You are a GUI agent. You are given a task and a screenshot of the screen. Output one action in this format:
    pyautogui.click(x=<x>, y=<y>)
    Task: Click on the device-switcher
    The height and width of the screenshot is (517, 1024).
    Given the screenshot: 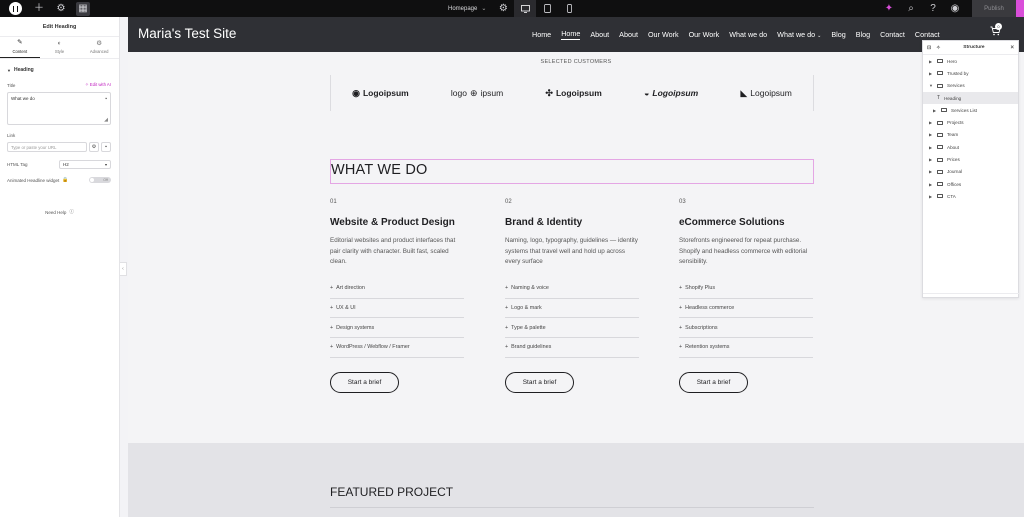 What is the action you would take?
    pyautogui.click(x=547, y=8)
    